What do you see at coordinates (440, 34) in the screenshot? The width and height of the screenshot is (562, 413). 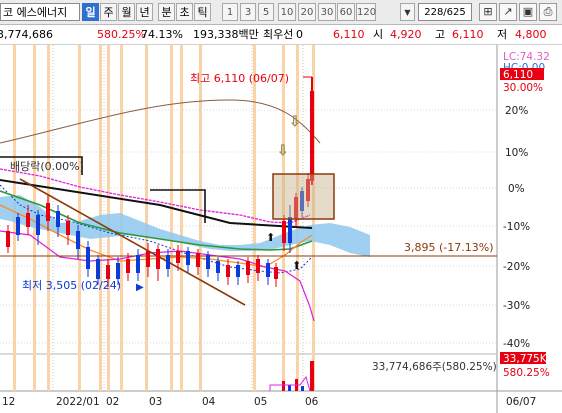 I see `high-label: 고` at bounding box center [440, 34].